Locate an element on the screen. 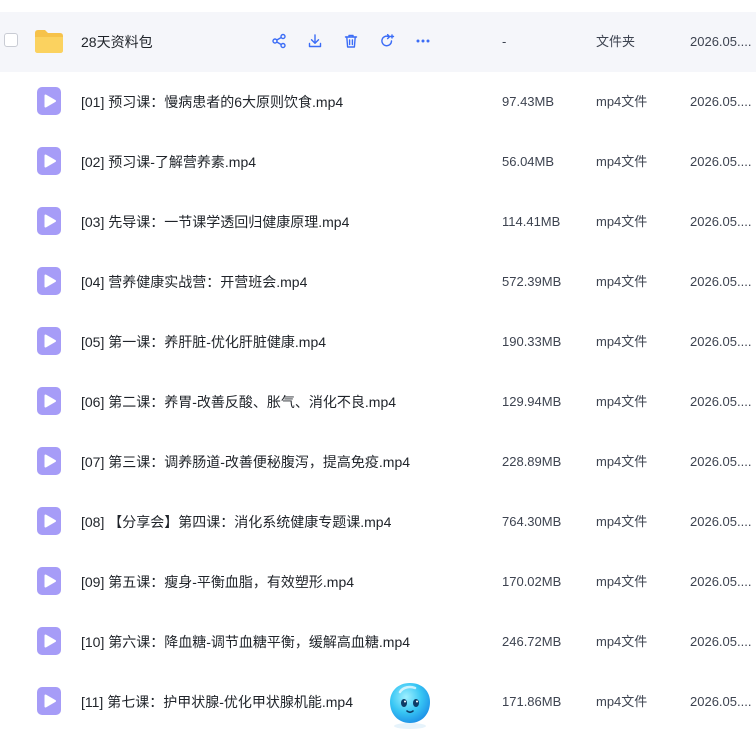 This screenshot has width=756, height=735. file-size: 56.04MB is located at coordinates (528, 161).